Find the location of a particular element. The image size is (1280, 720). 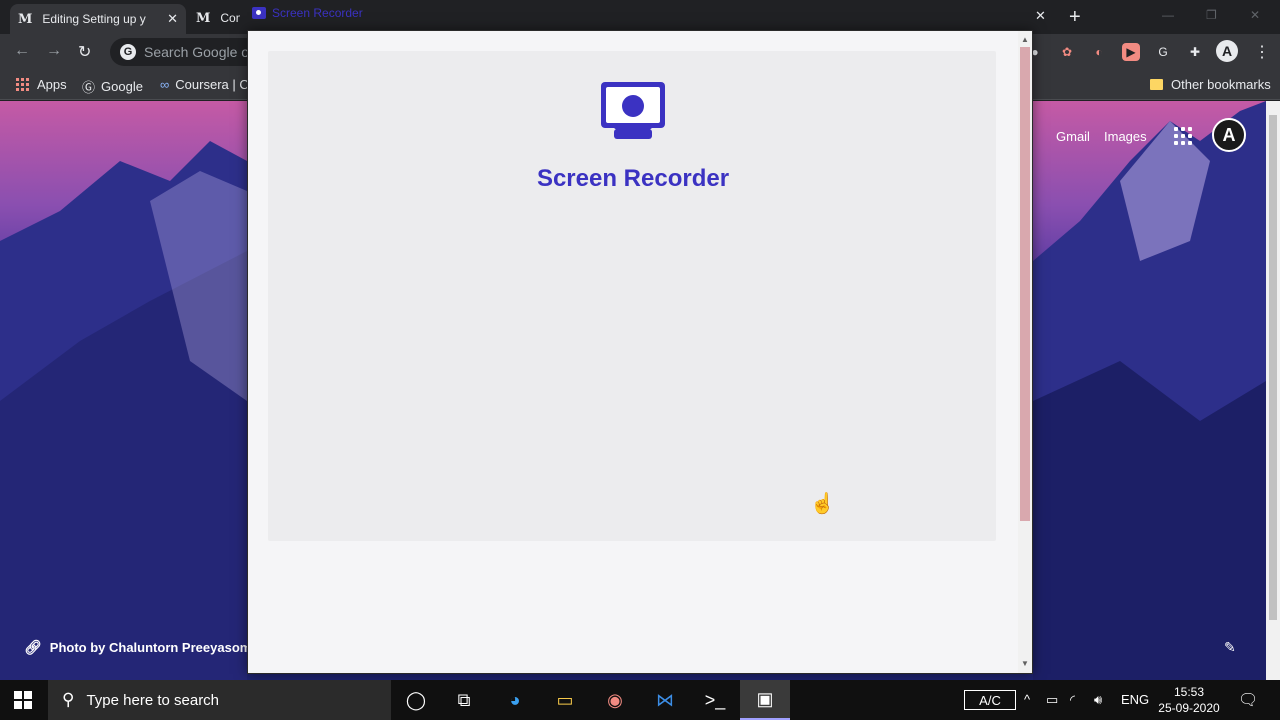

extension-icon: ▶ is located at coordinates (1131, 52).